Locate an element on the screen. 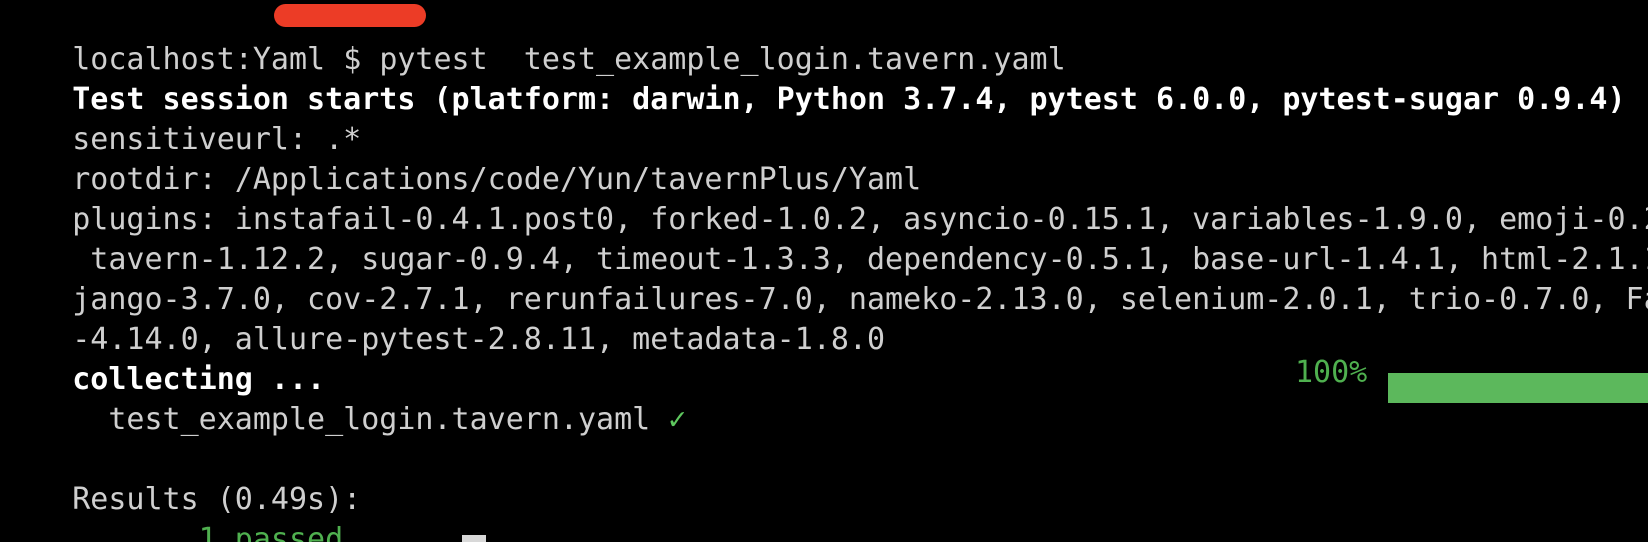 This screenshot has width=1648, height=542. check-icon: ✓ is located at coordinates (677, 419).